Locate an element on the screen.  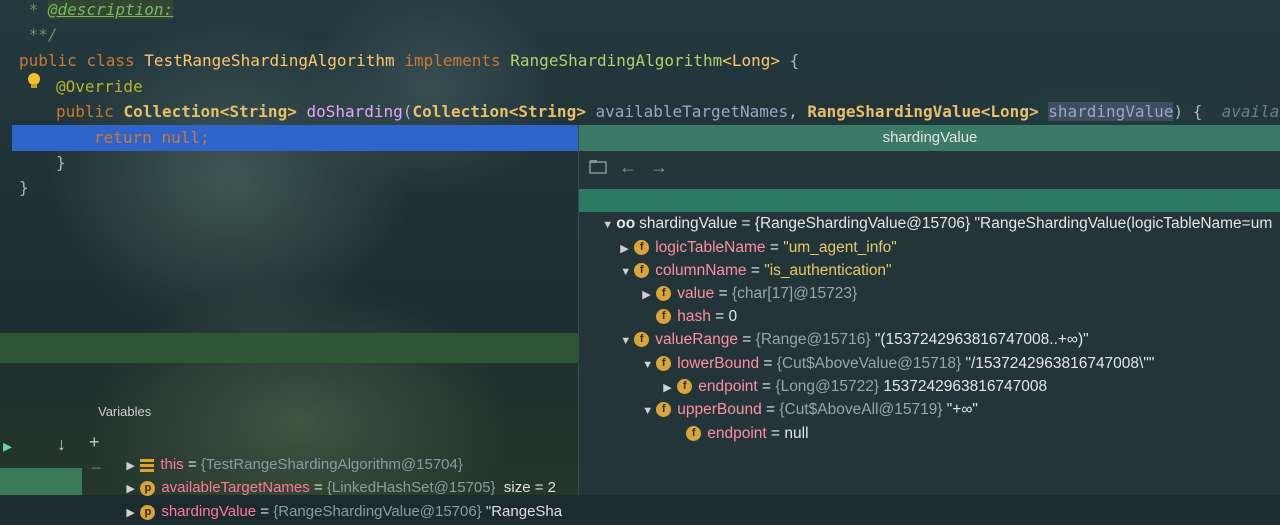
code-line-2: **/ is located at coordinates (38, 34).